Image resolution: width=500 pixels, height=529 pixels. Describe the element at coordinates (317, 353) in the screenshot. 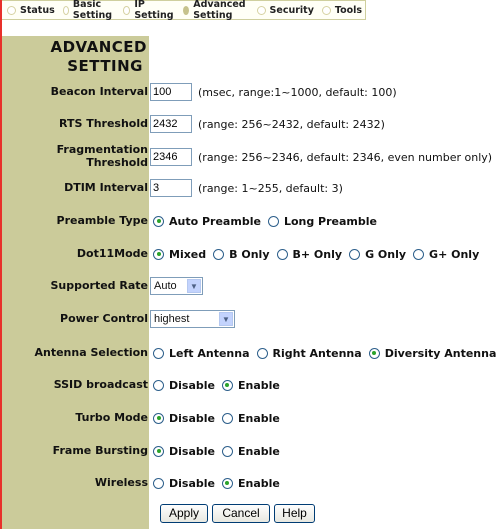

I see `option-label: Right Antenna` at that location.